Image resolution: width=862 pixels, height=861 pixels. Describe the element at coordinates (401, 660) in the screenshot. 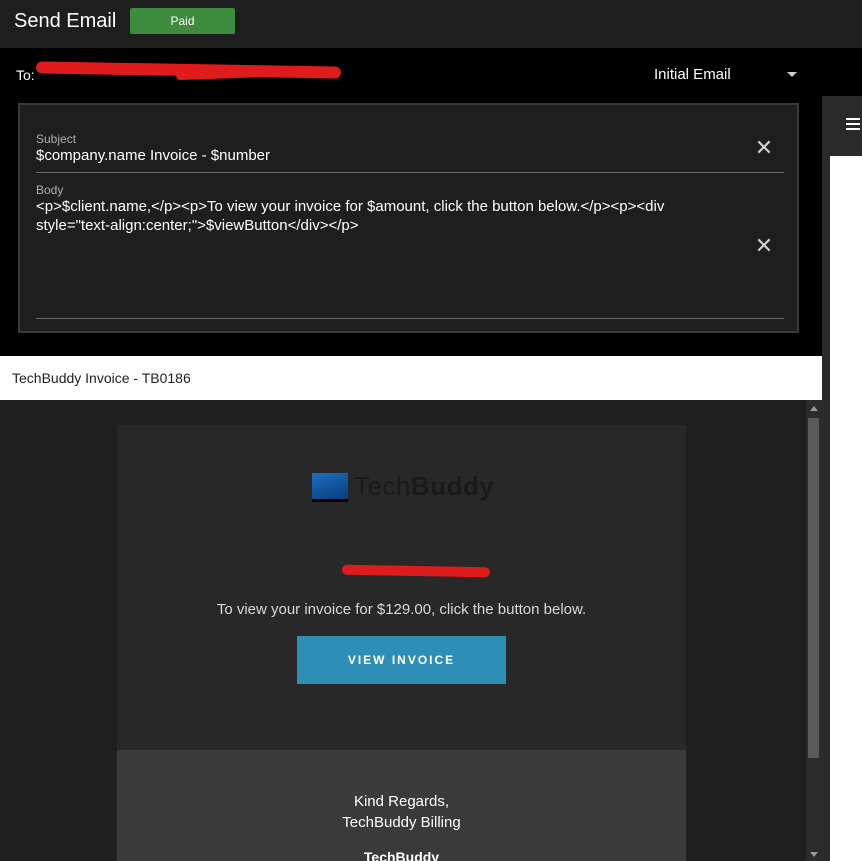

I see `view-invoice-button: VIEW INVOICE` at that location.